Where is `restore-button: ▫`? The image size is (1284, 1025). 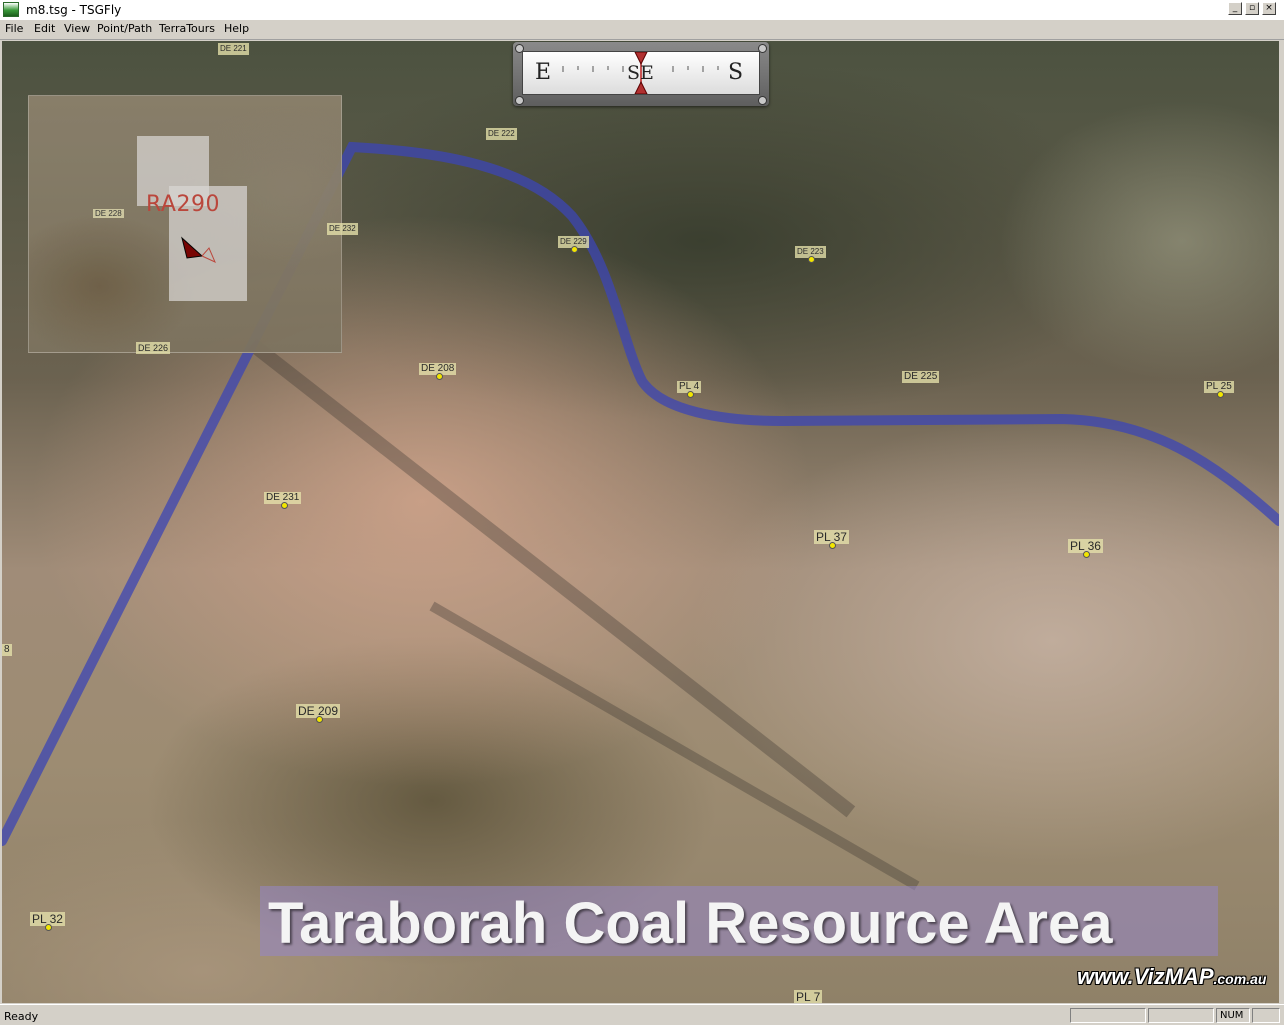
restore-button: ▫ is located at coordinates (1252, 8).